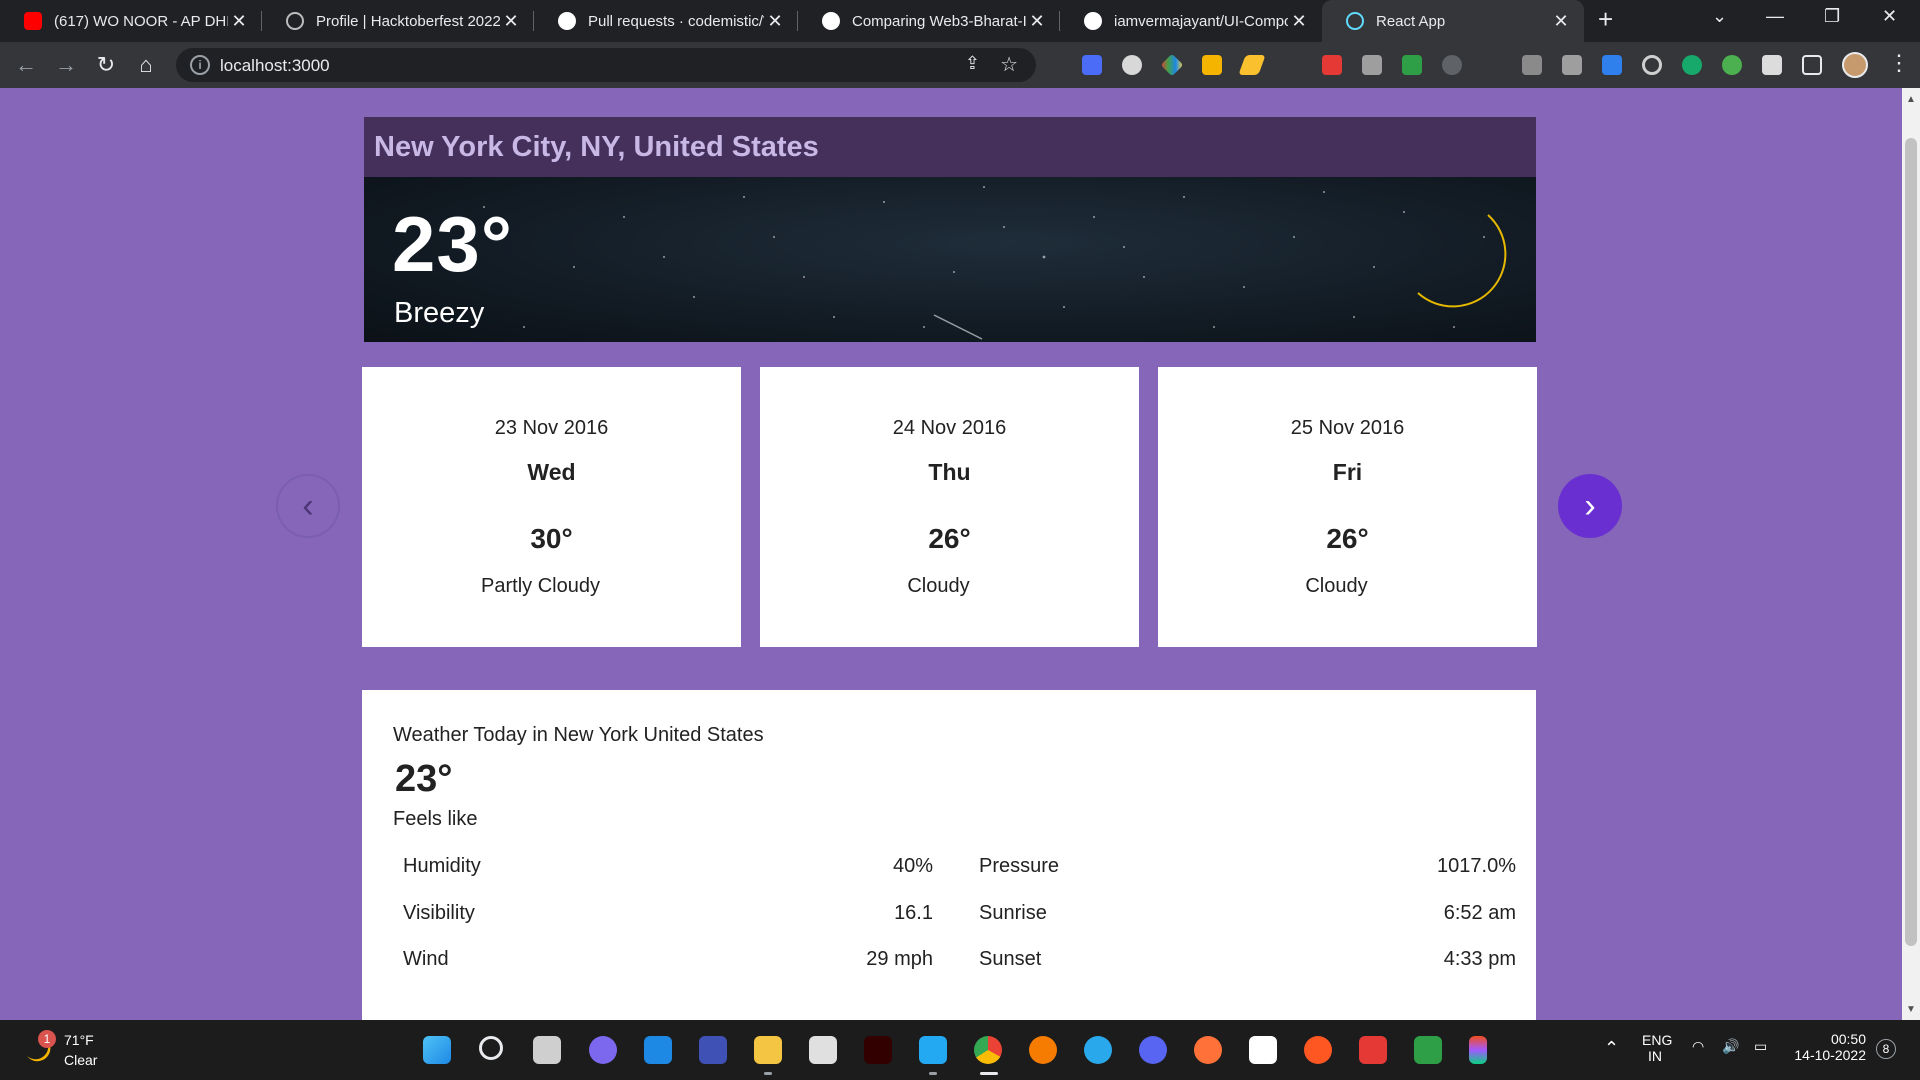 The width and height of the screenshot is (1920, 1080). I want to click on illustrator-icon, so click(878, 1050).